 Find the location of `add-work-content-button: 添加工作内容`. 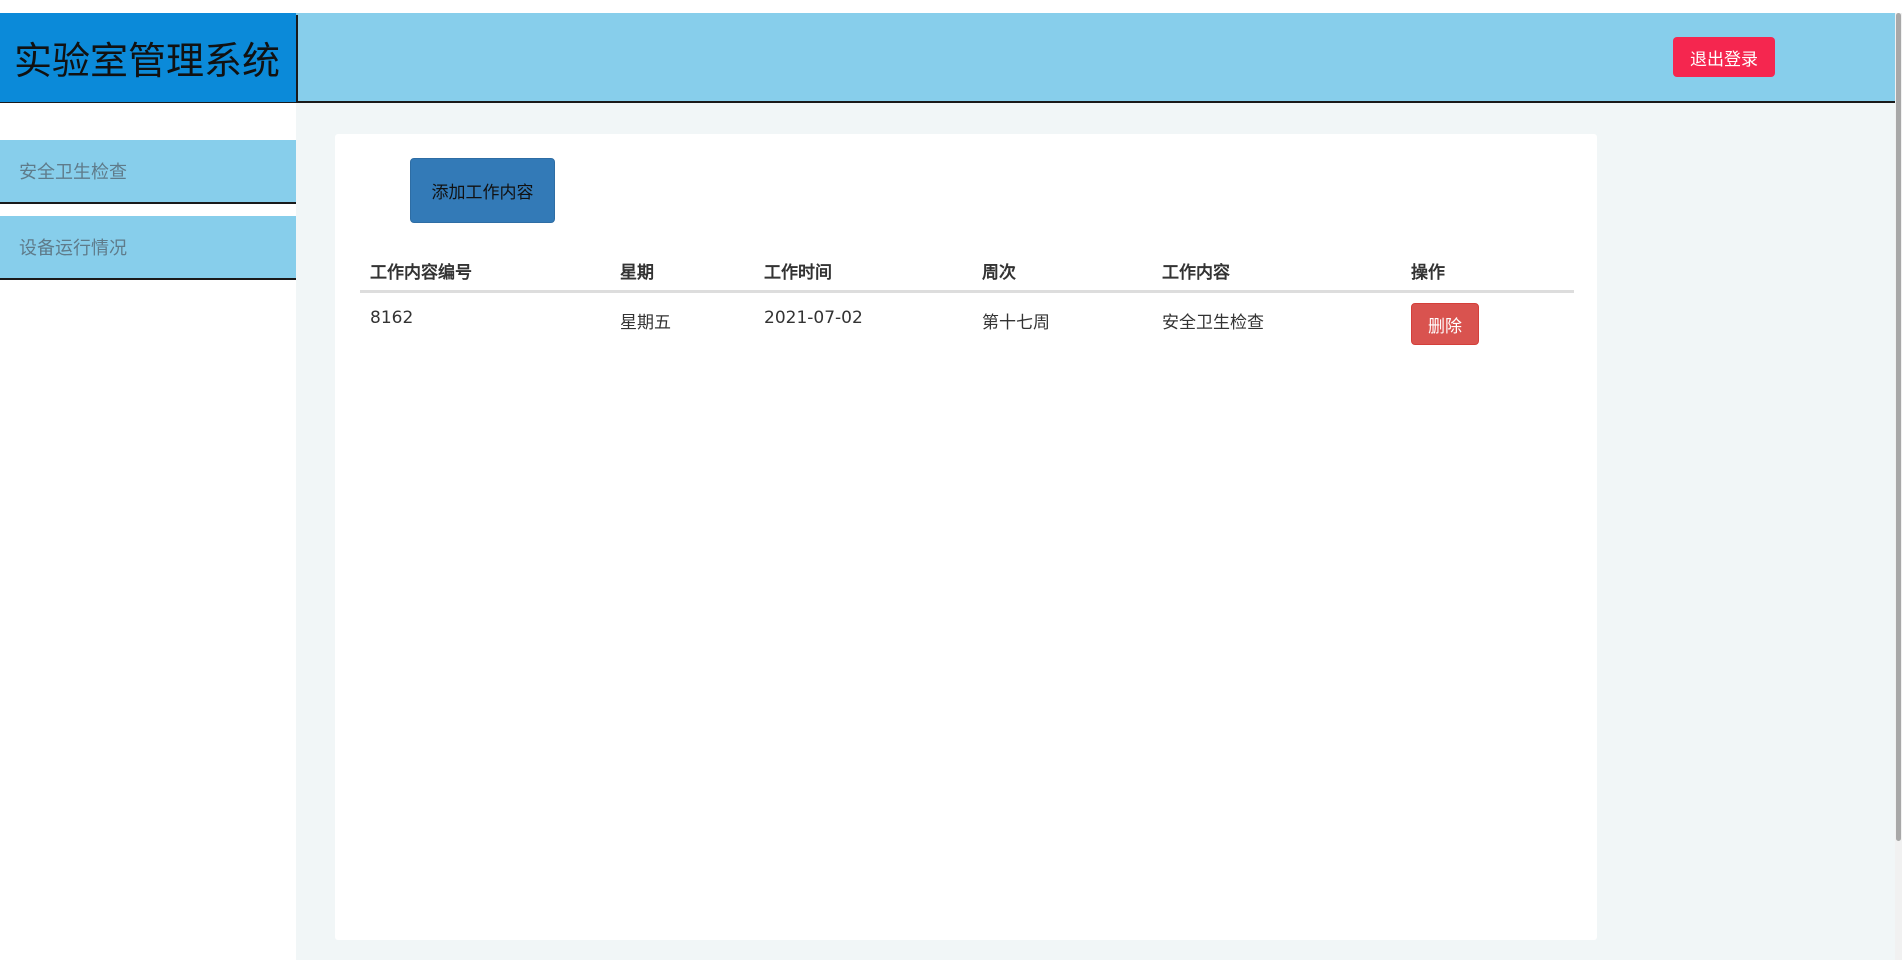

add-work-content-button: 添加工作内容 is located at coordinates (482, 190).